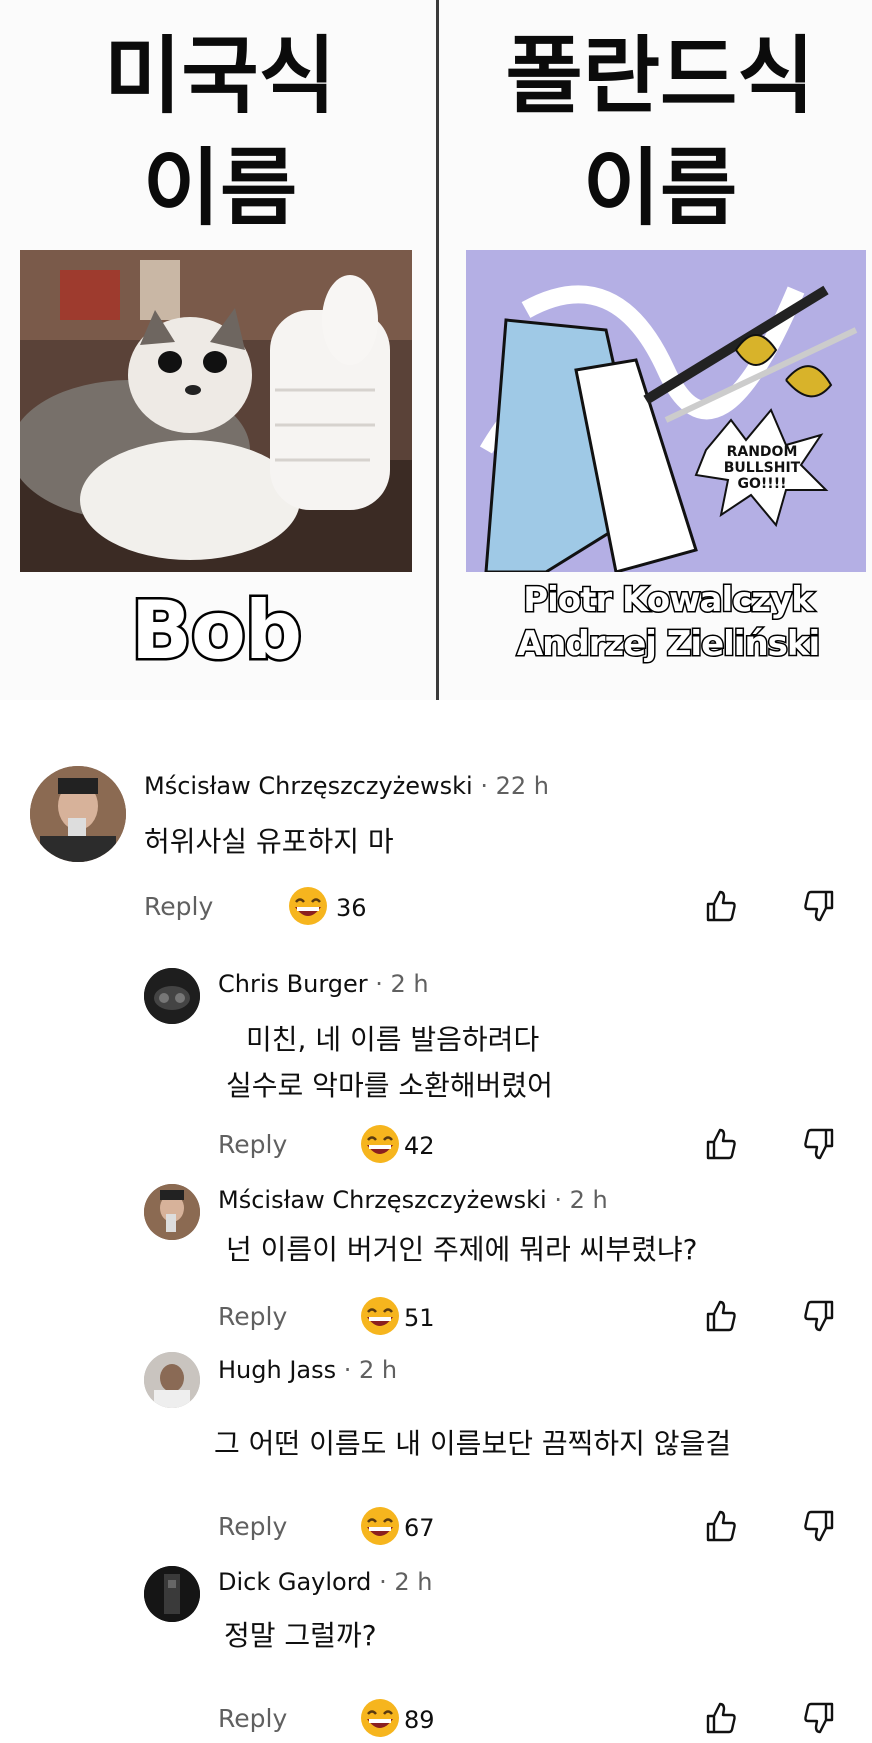 The image size is (872, 1743). I want to click on comic-bubble-line1: RANDOM, so click(762, 452).